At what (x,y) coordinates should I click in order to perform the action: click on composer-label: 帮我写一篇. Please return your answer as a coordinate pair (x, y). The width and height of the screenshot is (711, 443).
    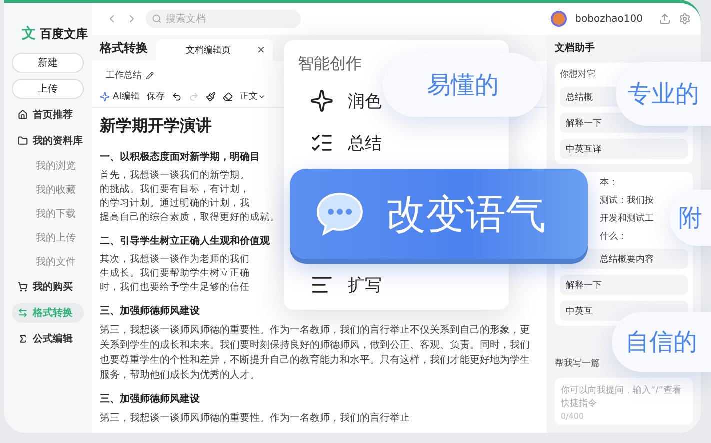
    Looking at the image, I should click on (578, 364).